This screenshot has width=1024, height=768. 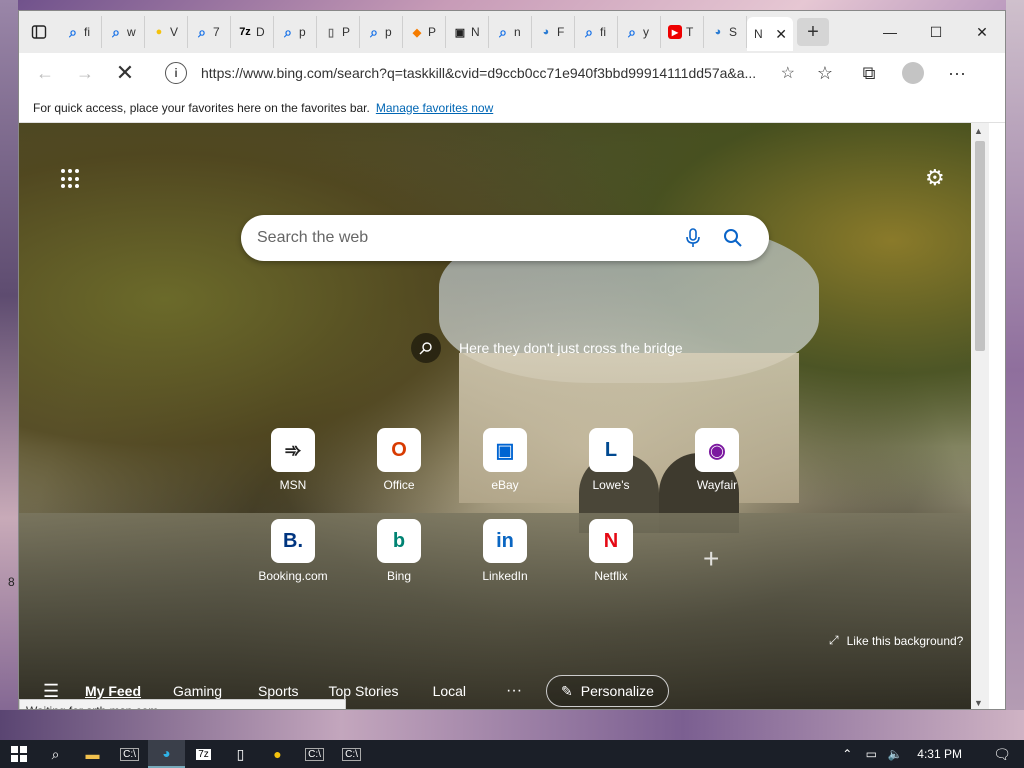 I want to click on background-caption: Here they don't just cross the bridge, so click(x=547, y=348).